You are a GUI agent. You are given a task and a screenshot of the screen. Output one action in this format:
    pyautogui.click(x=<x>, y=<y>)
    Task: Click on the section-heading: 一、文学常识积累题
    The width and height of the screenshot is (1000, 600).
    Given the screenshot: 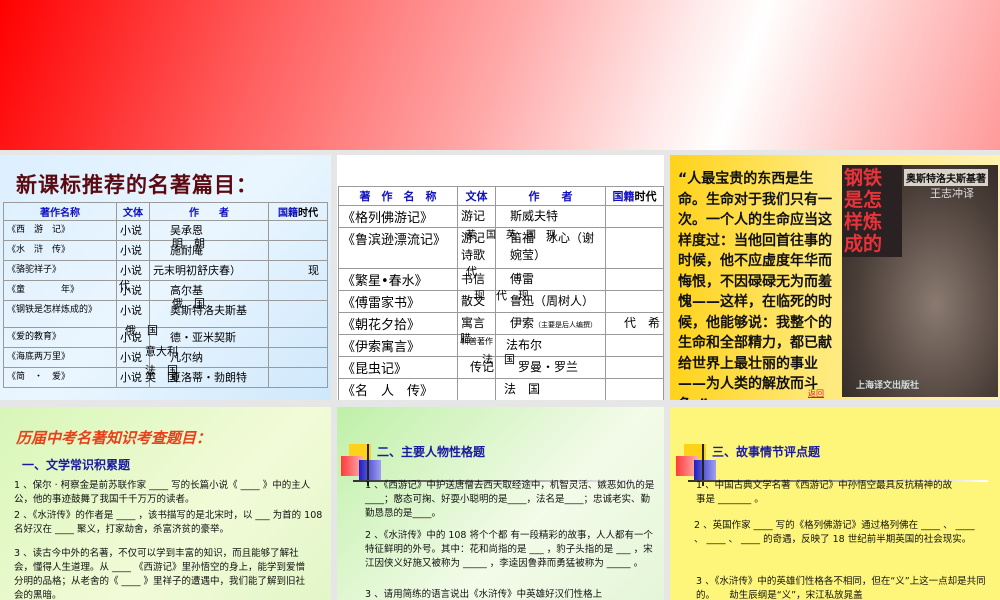 What is the action you would take?
    pyautogui.click(x=76, y=465)
    